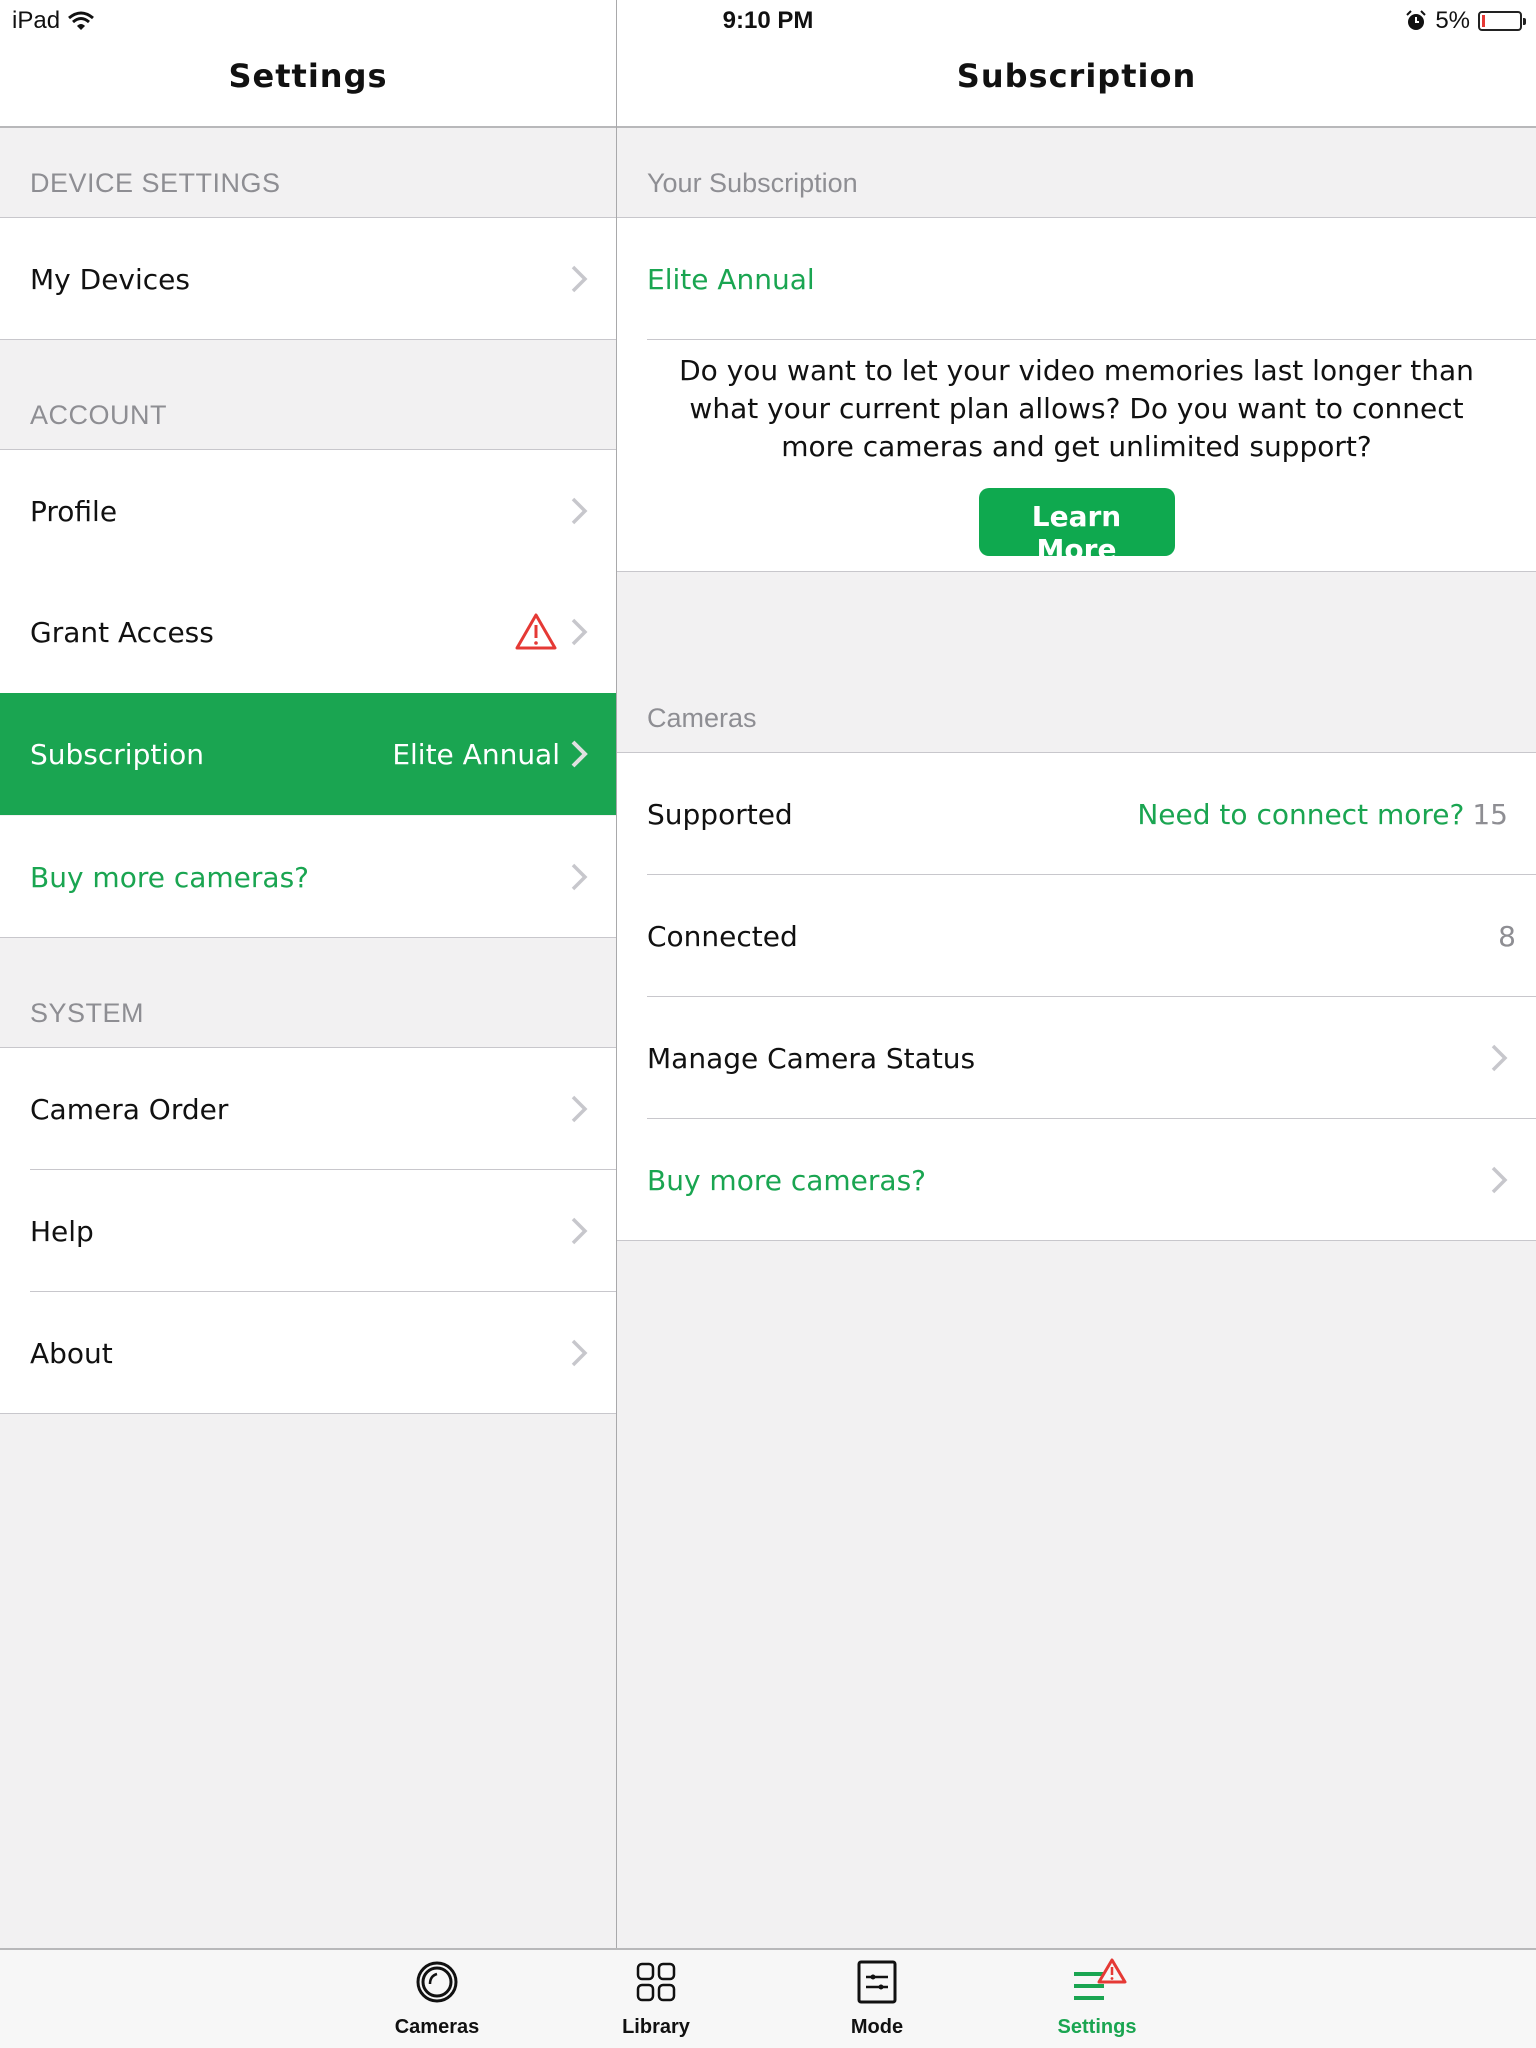  I want to click on section-header-label: Your Subscription, so click(752, 183).